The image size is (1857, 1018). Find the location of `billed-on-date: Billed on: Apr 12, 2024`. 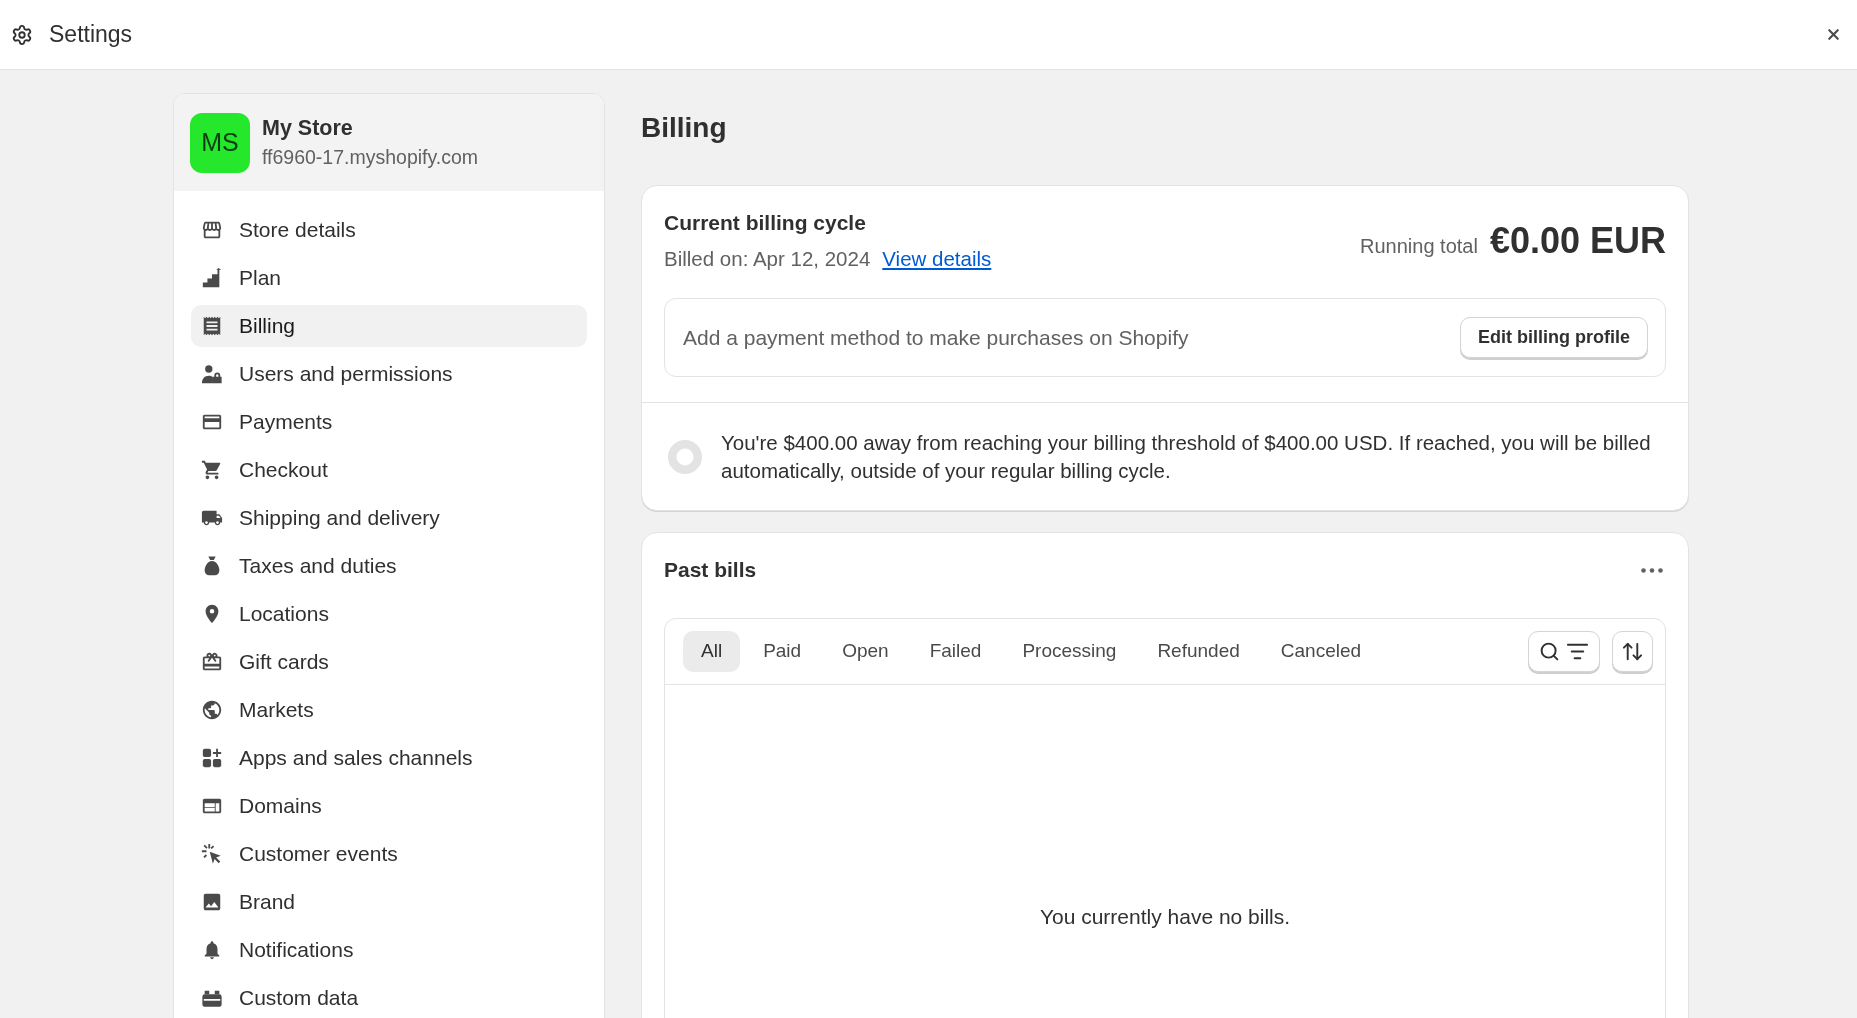

billed-on-date: Billed on: Apr 12, 2024 is located at coordinates (767, 259).